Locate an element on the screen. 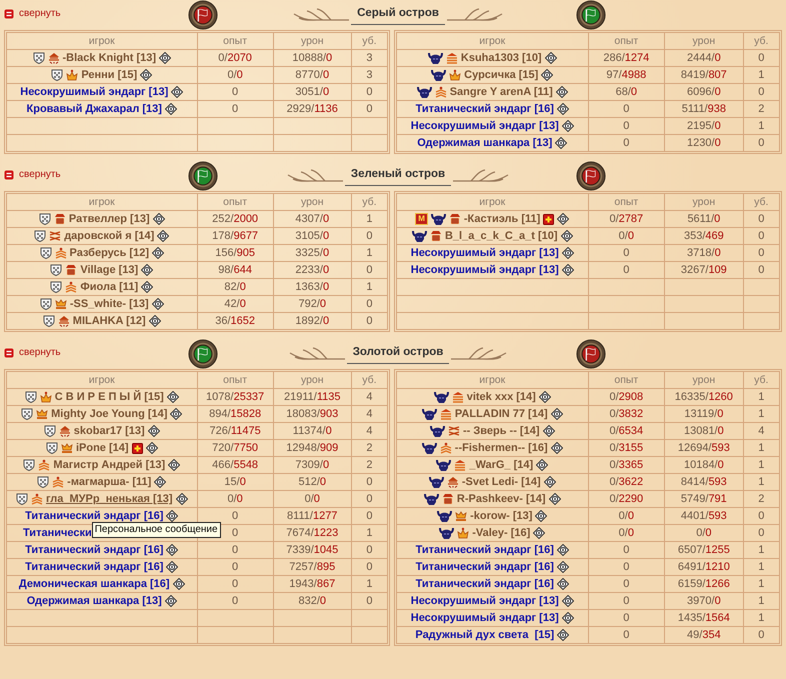 Image resolution: width=786 pixels, height=679 pixels. table-cell: 97/4988 is located at coordinates (626, 75).